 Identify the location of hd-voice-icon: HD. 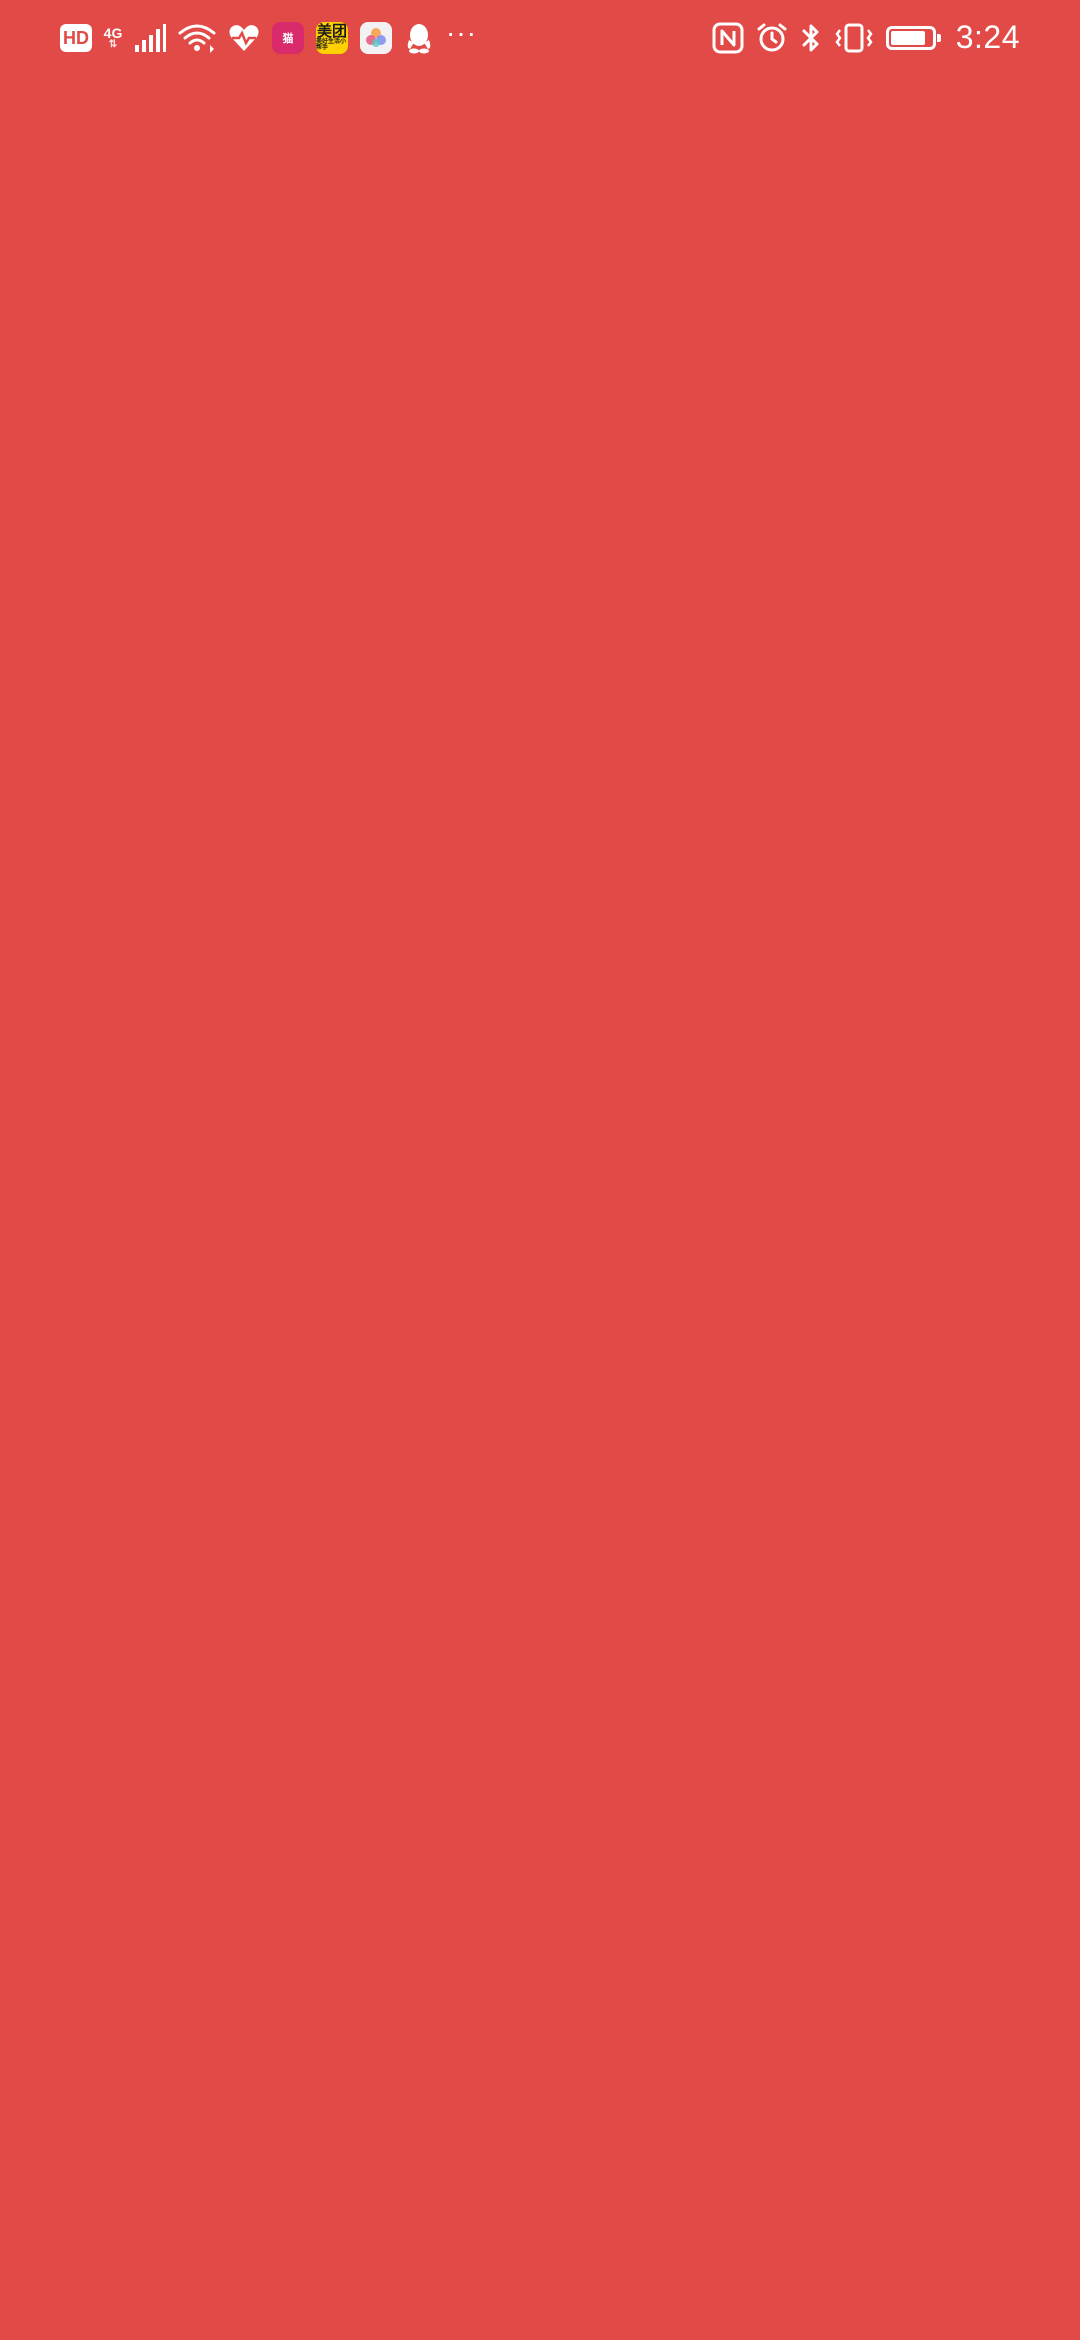
(76, 37).